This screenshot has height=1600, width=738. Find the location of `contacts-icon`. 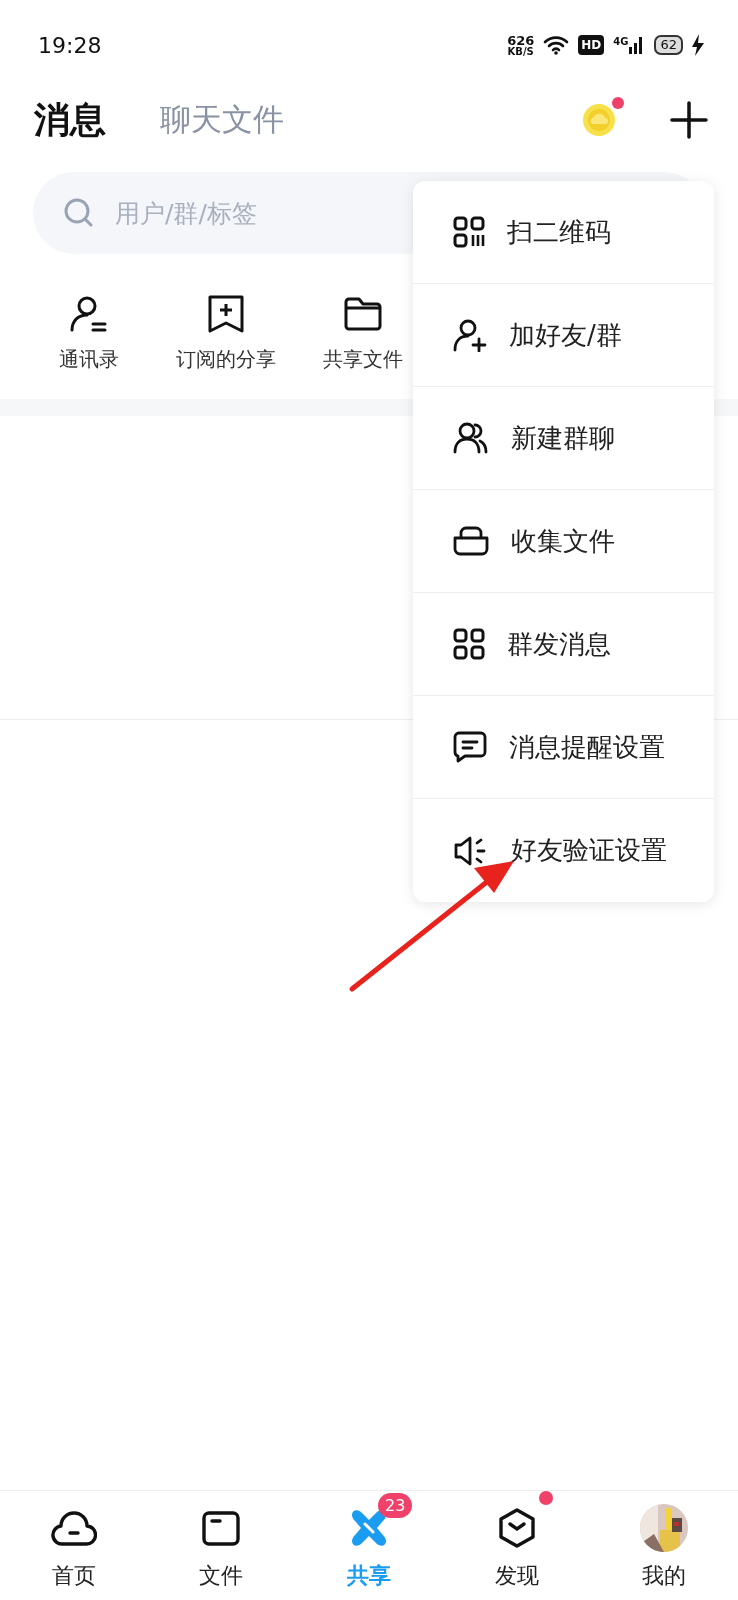

contacts-icon is located at coordinates (88, 314).